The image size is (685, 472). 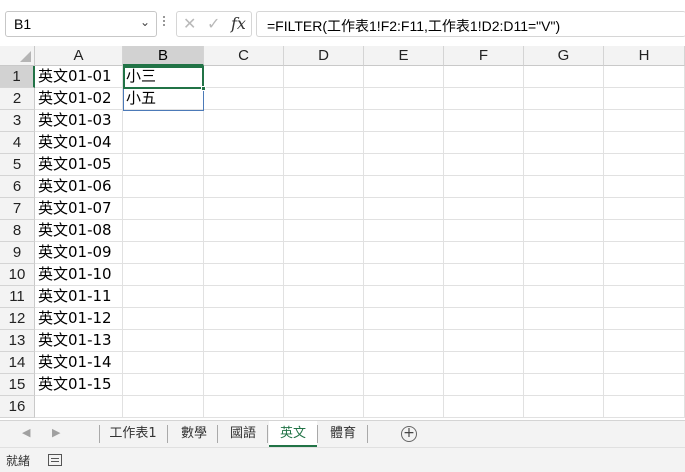 What do you see at coordinates (484, 341) in the screenshot?
I see `cell-f13` at bounding box center [484, 341].